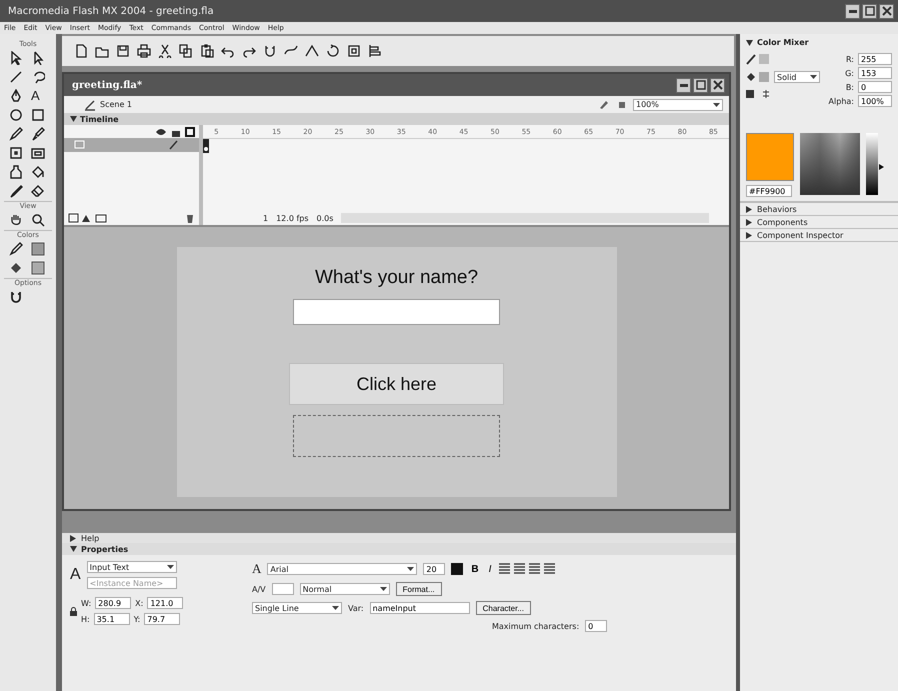 This screenshot has width=898, height=691. I want to click on click-button: Click here, so click(396, 384).